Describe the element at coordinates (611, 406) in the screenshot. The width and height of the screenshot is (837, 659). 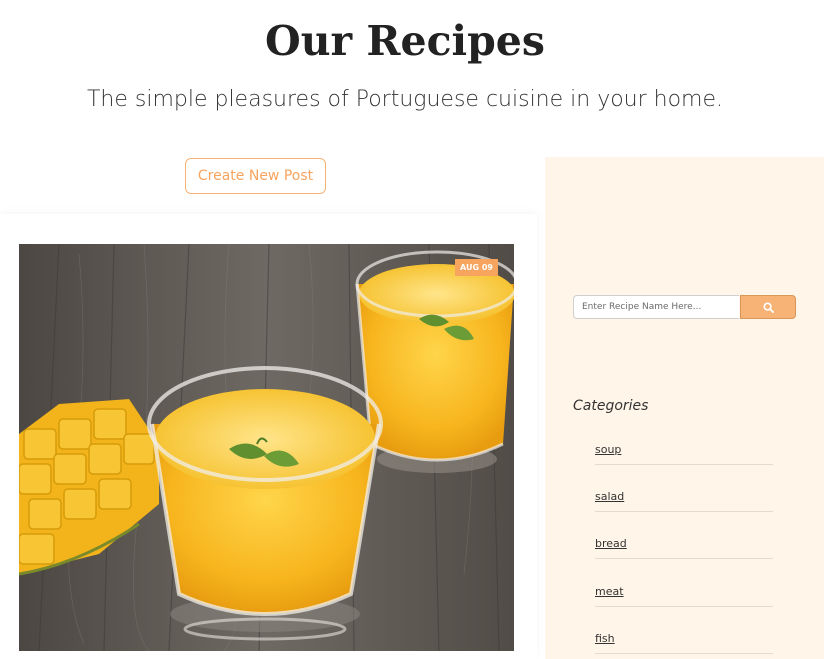
I see `categories-heading: Categories` at that location.